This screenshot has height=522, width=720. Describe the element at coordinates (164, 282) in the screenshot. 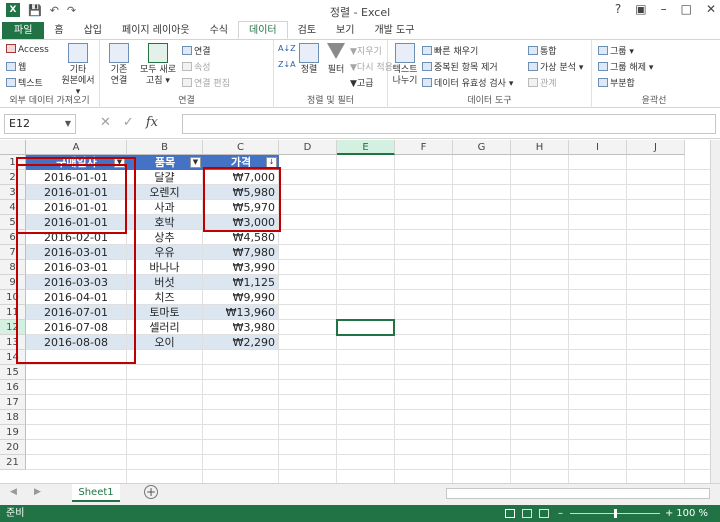

I see `item-cell: 버섯` at that location.